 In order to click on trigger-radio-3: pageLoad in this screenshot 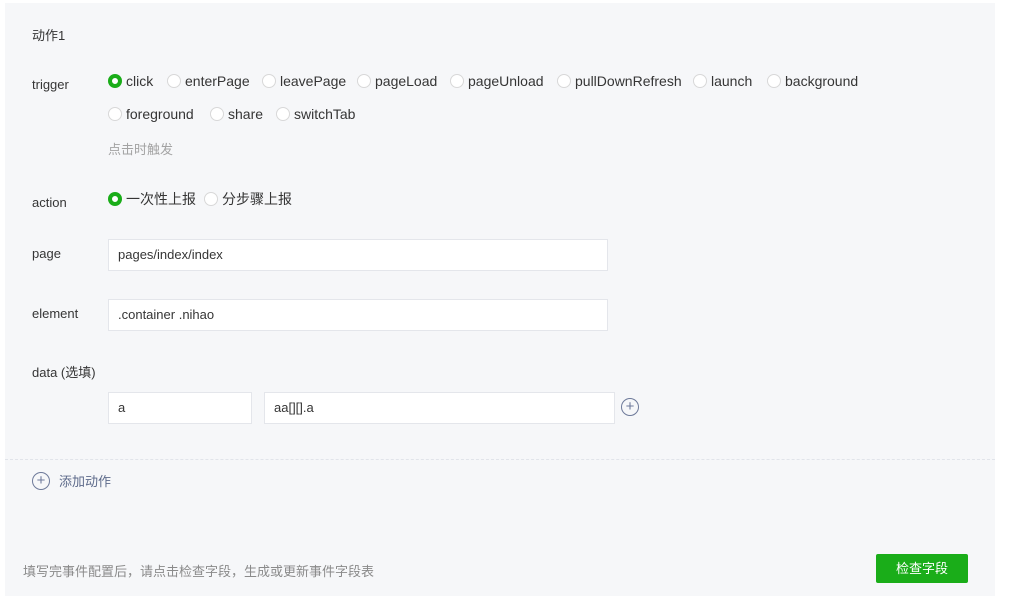, I will do `click(397, 81)`.